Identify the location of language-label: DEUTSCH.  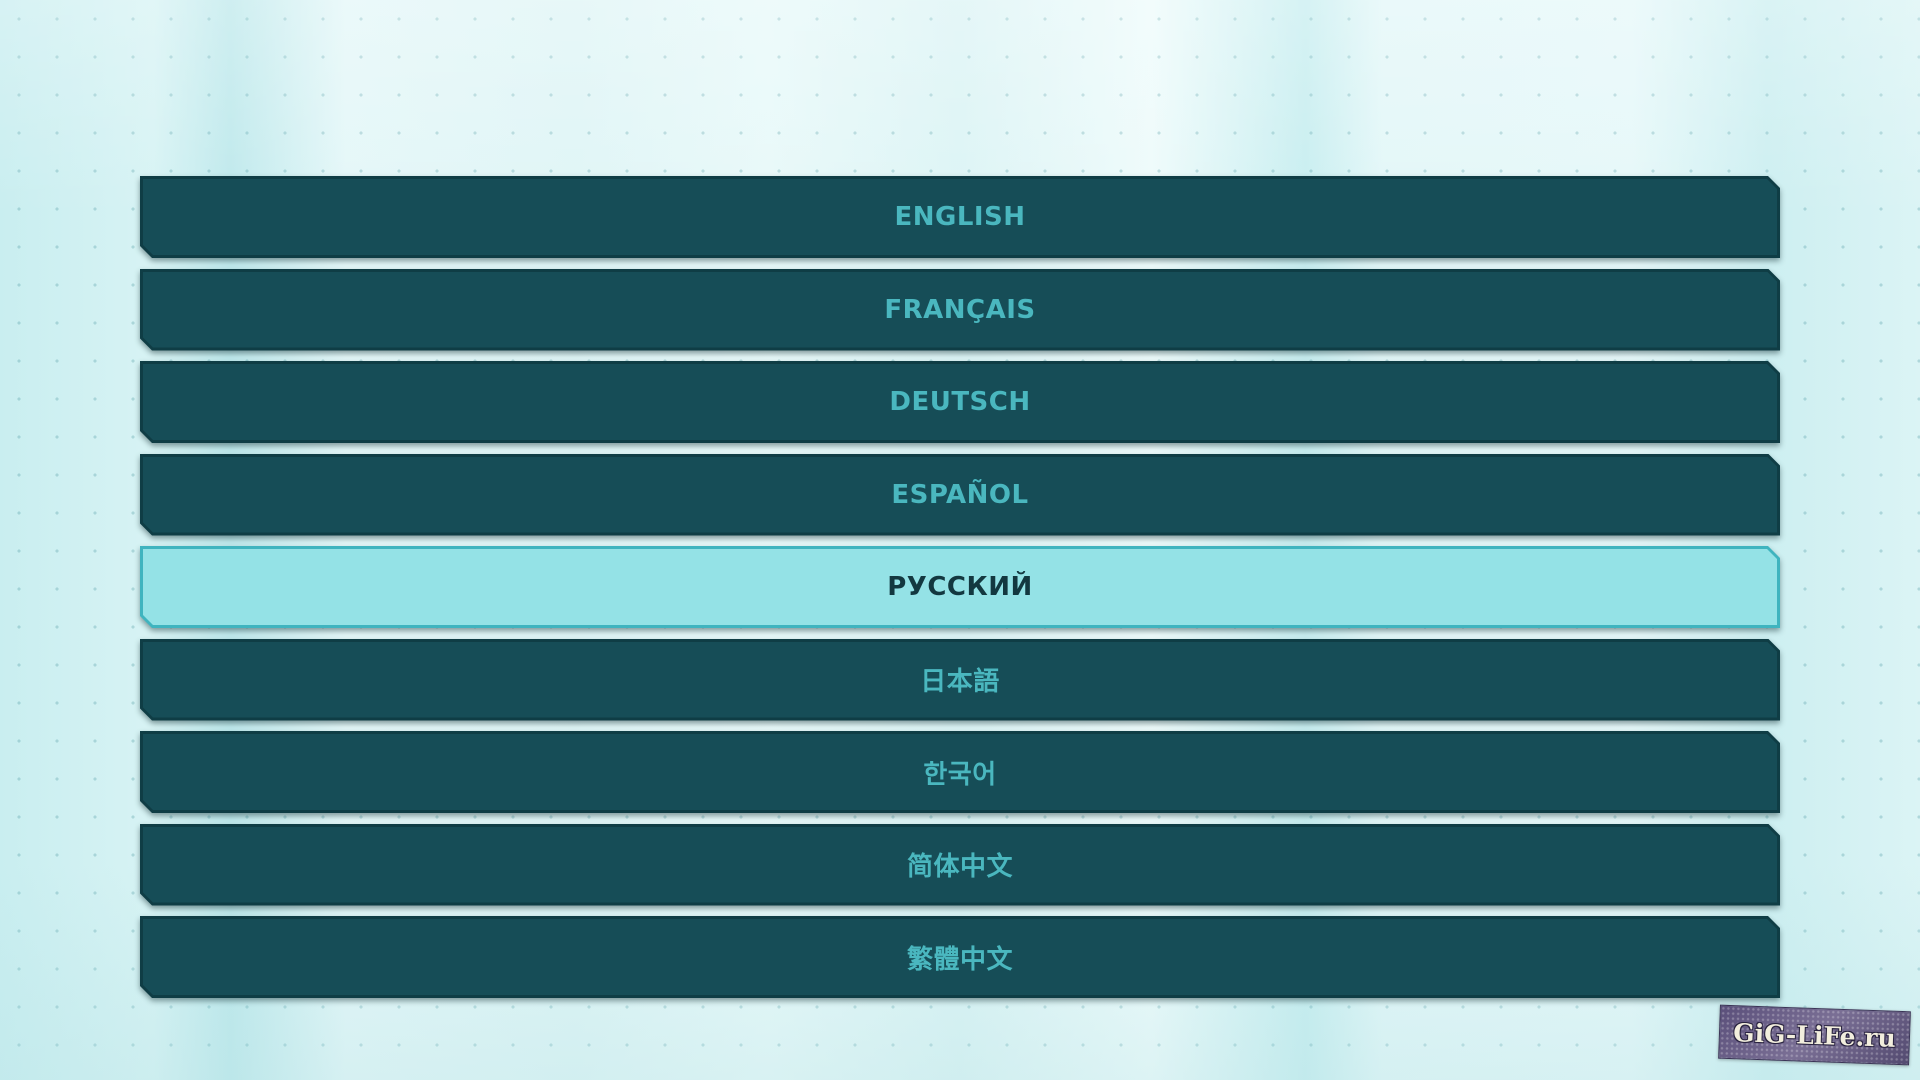
(960, 402).